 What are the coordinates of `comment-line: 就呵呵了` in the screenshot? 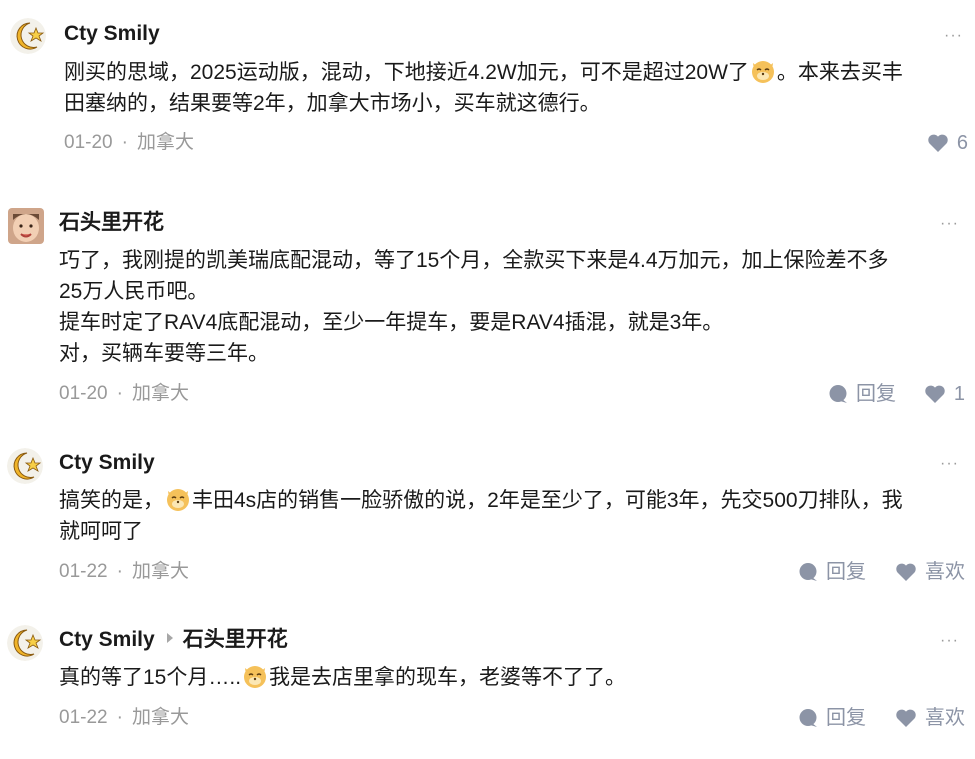 It's located at (101, 531).